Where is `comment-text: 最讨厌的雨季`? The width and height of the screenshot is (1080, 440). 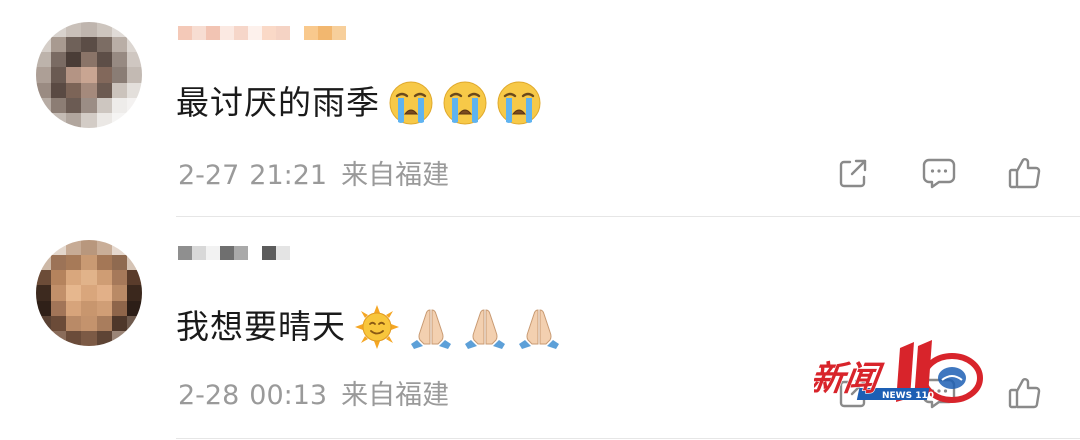
comment-text: 最讨厌的雨季 is located at coordinates (278, 102).